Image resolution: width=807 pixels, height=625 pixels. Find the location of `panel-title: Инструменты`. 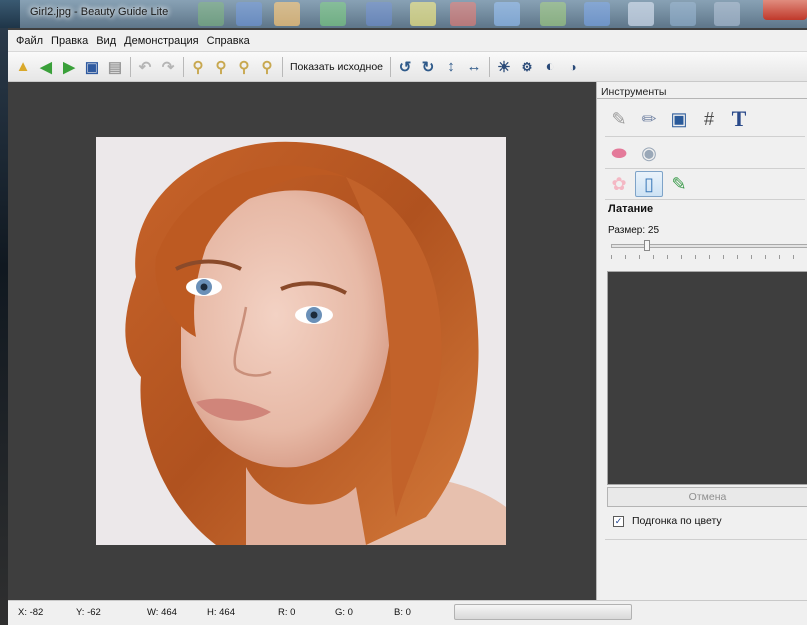

panel-title: Инструменты is located at coordinates (634, 92).